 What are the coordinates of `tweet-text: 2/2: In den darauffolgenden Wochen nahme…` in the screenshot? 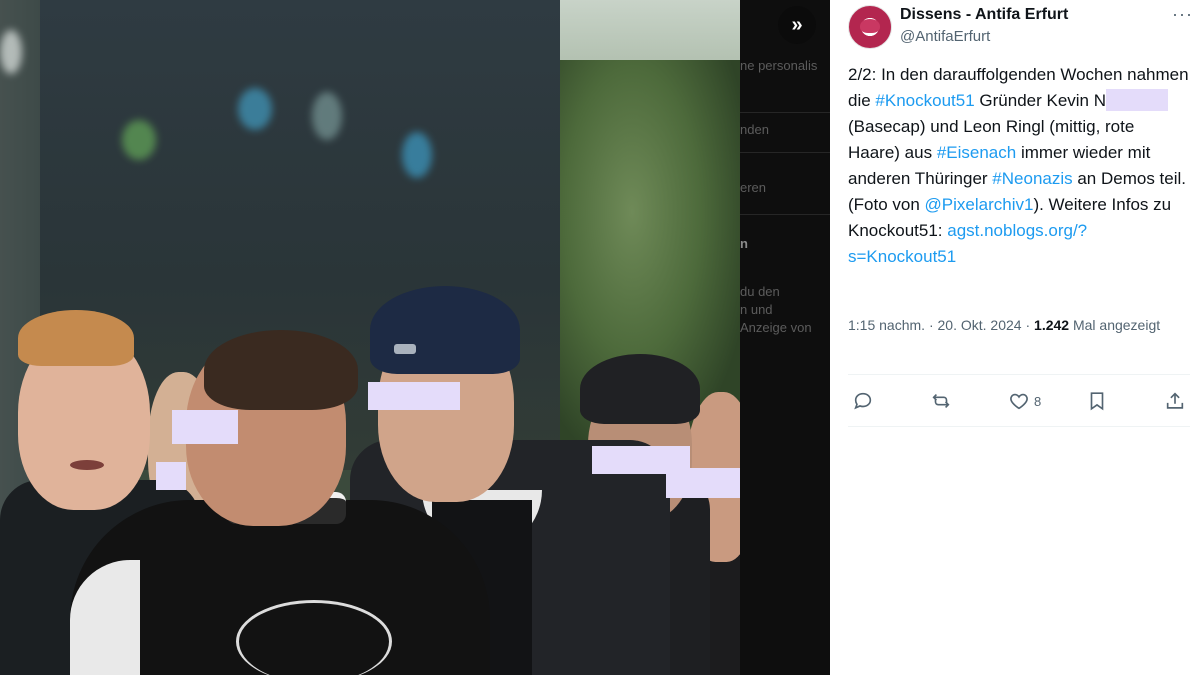 It's located at (1019, 166).